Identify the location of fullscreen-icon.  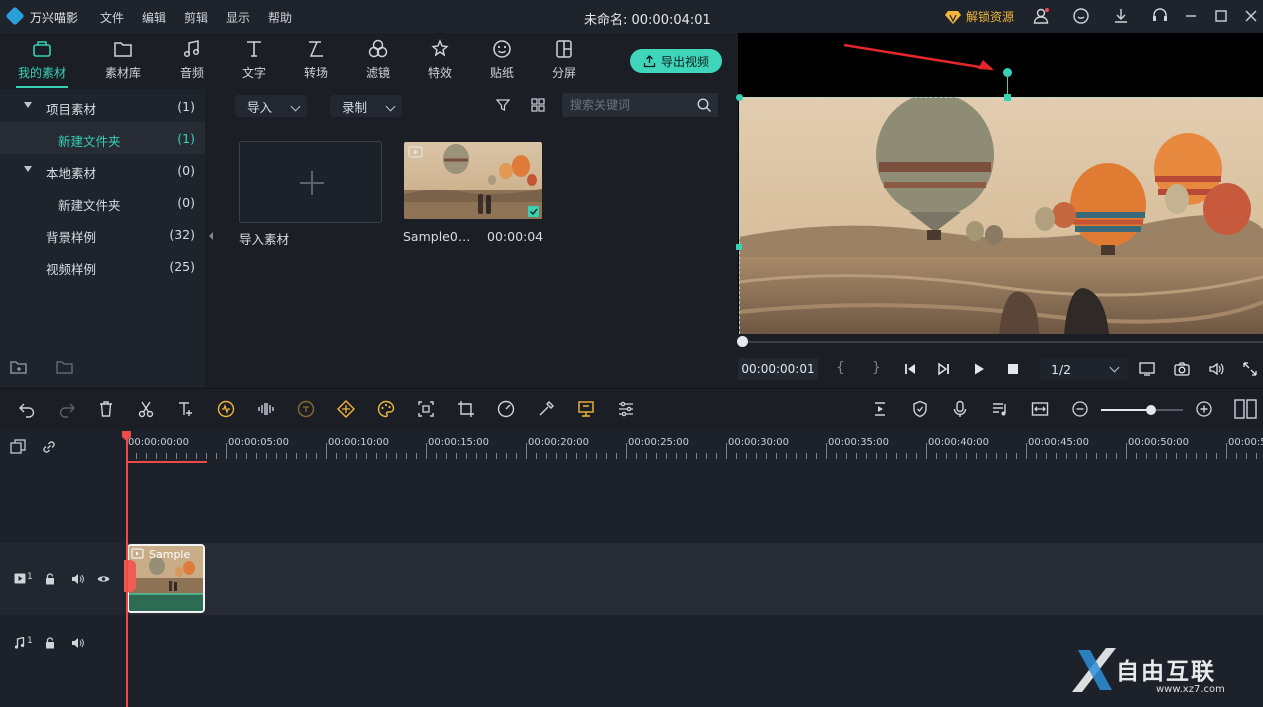
(1250, 369).